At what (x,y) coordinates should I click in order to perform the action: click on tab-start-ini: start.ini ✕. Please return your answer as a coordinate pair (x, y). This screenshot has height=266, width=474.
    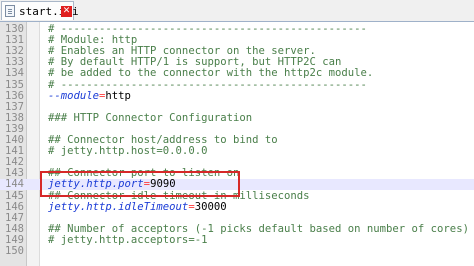
    Looking at the image, I should click on (40, 10).